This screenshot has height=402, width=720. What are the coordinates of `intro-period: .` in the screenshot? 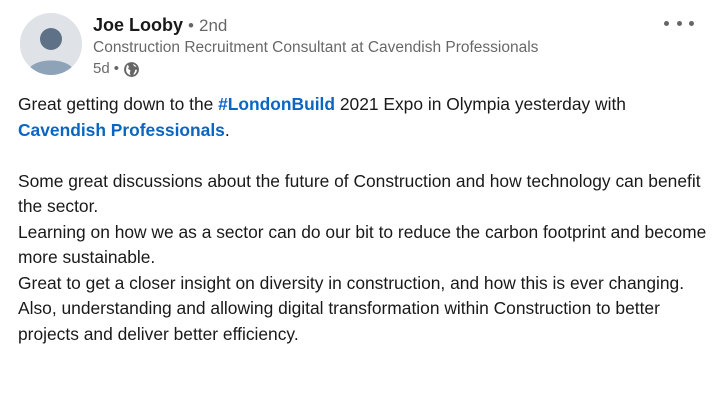 It's located at (227, 129).